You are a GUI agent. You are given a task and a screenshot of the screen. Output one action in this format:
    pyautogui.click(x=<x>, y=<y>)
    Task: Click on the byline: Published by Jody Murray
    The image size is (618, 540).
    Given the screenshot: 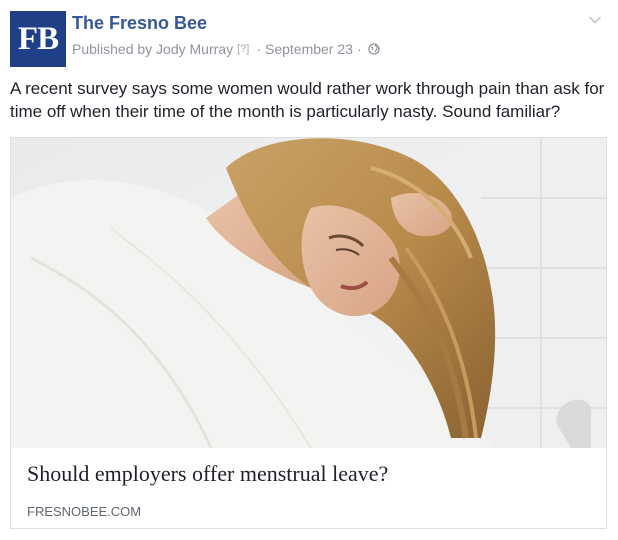 What is the action you would take?
    pyautogui.click(x=153, y=49)
    